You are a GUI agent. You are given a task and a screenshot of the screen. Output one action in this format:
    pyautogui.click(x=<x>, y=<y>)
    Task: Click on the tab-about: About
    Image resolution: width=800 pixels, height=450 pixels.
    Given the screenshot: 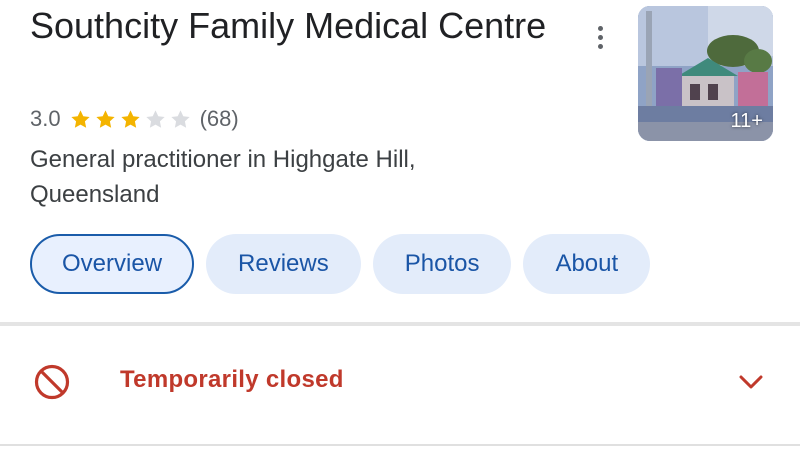 What is the action you would take?
    pyautogui.click(x=587, y=264)
    